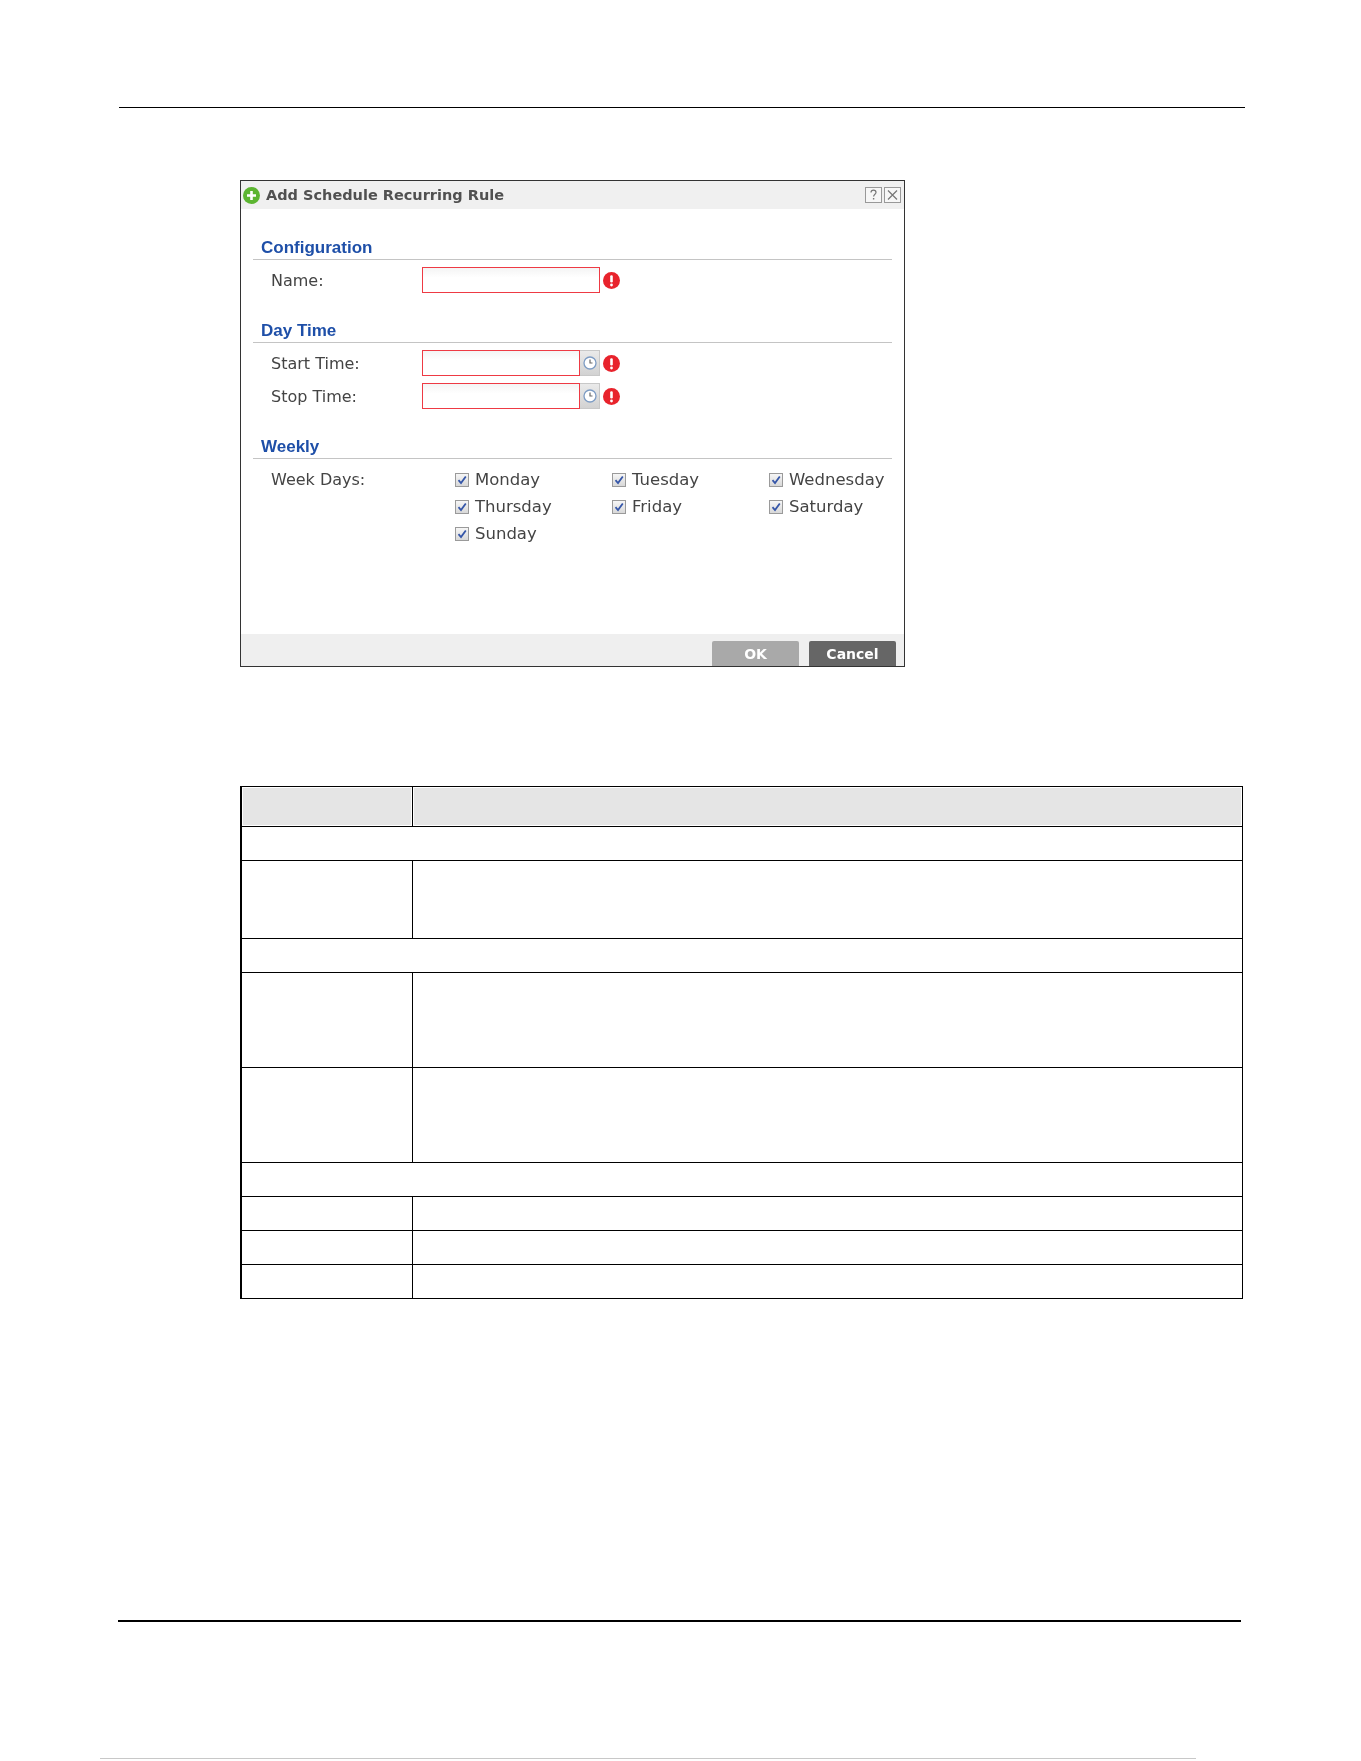  Describe the element at coordinates (315, 363) in the screenshot. I see `field-label: Start Time:` at that location.